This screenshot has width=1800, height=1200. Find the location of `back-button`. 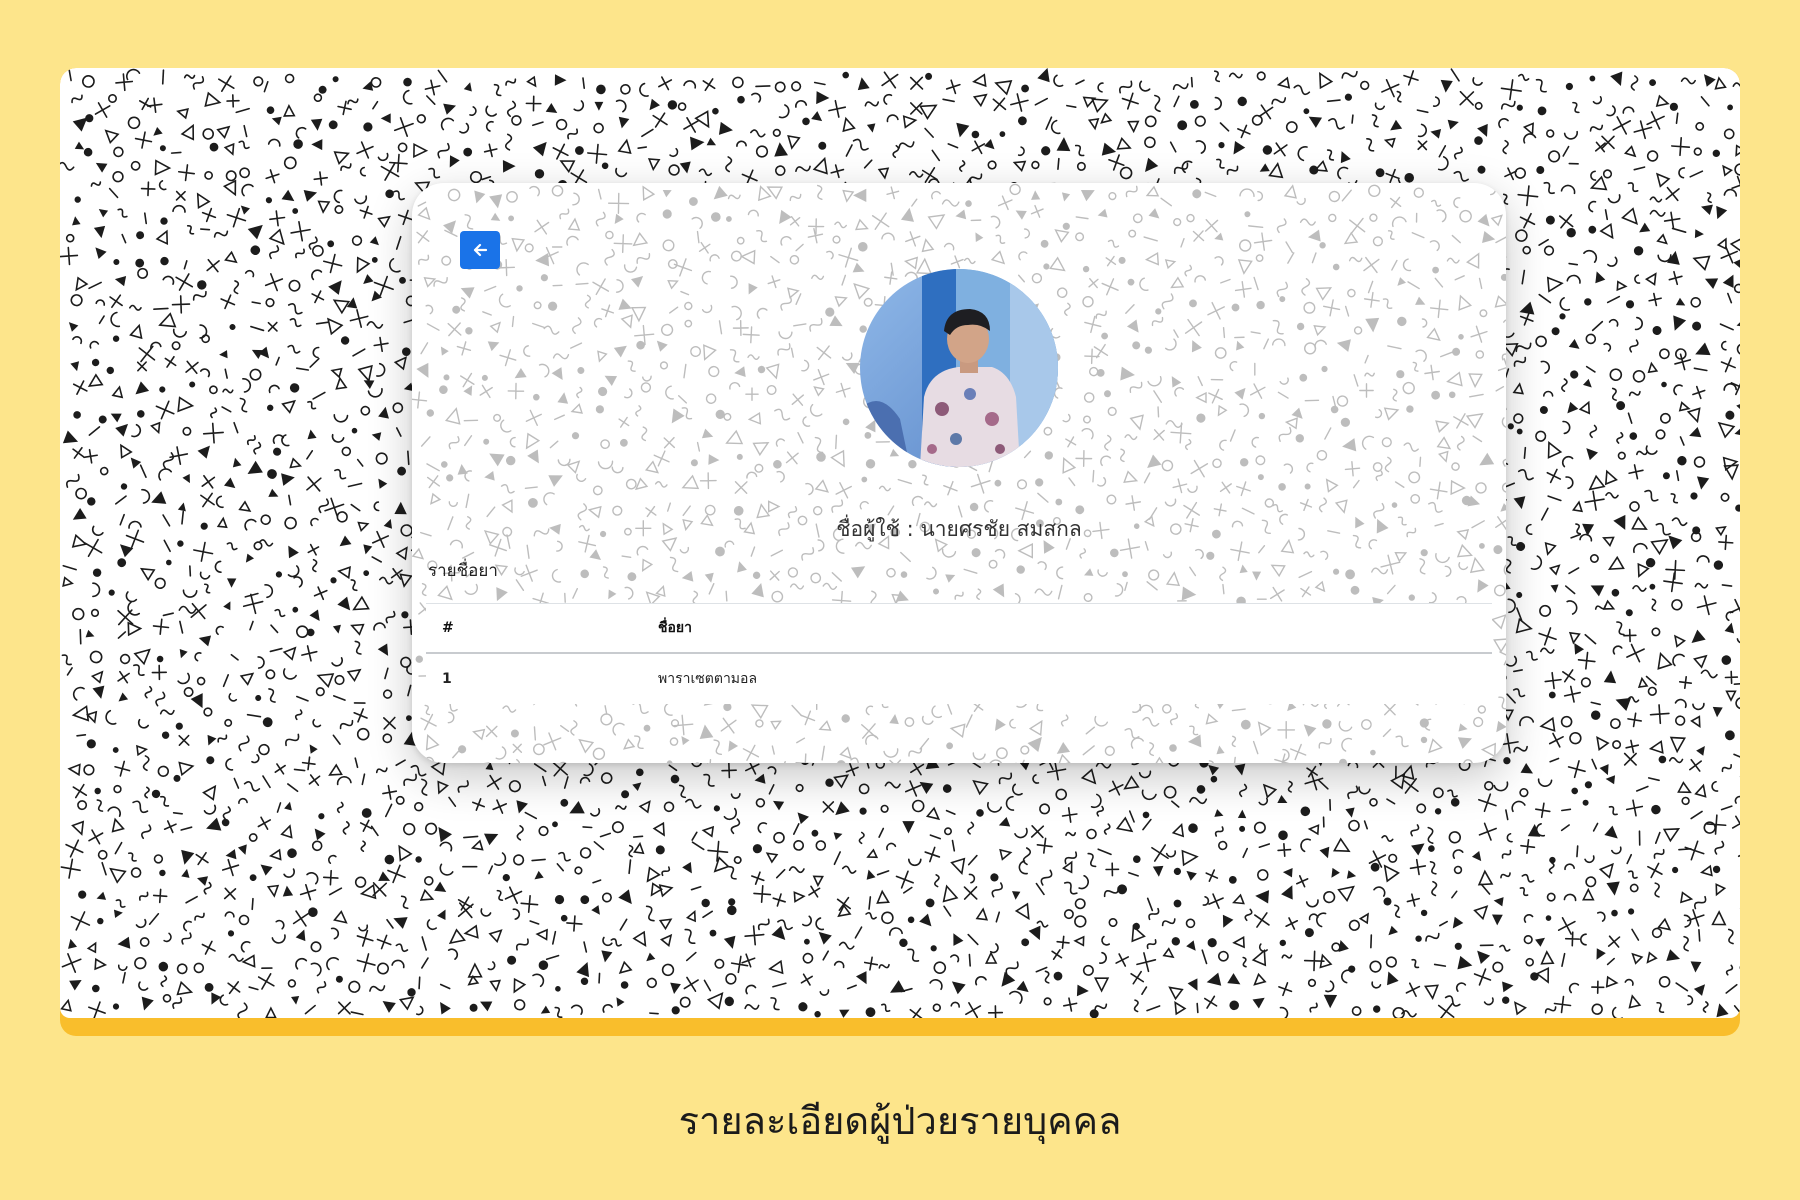

back-button is located at coordinates (480, 250).